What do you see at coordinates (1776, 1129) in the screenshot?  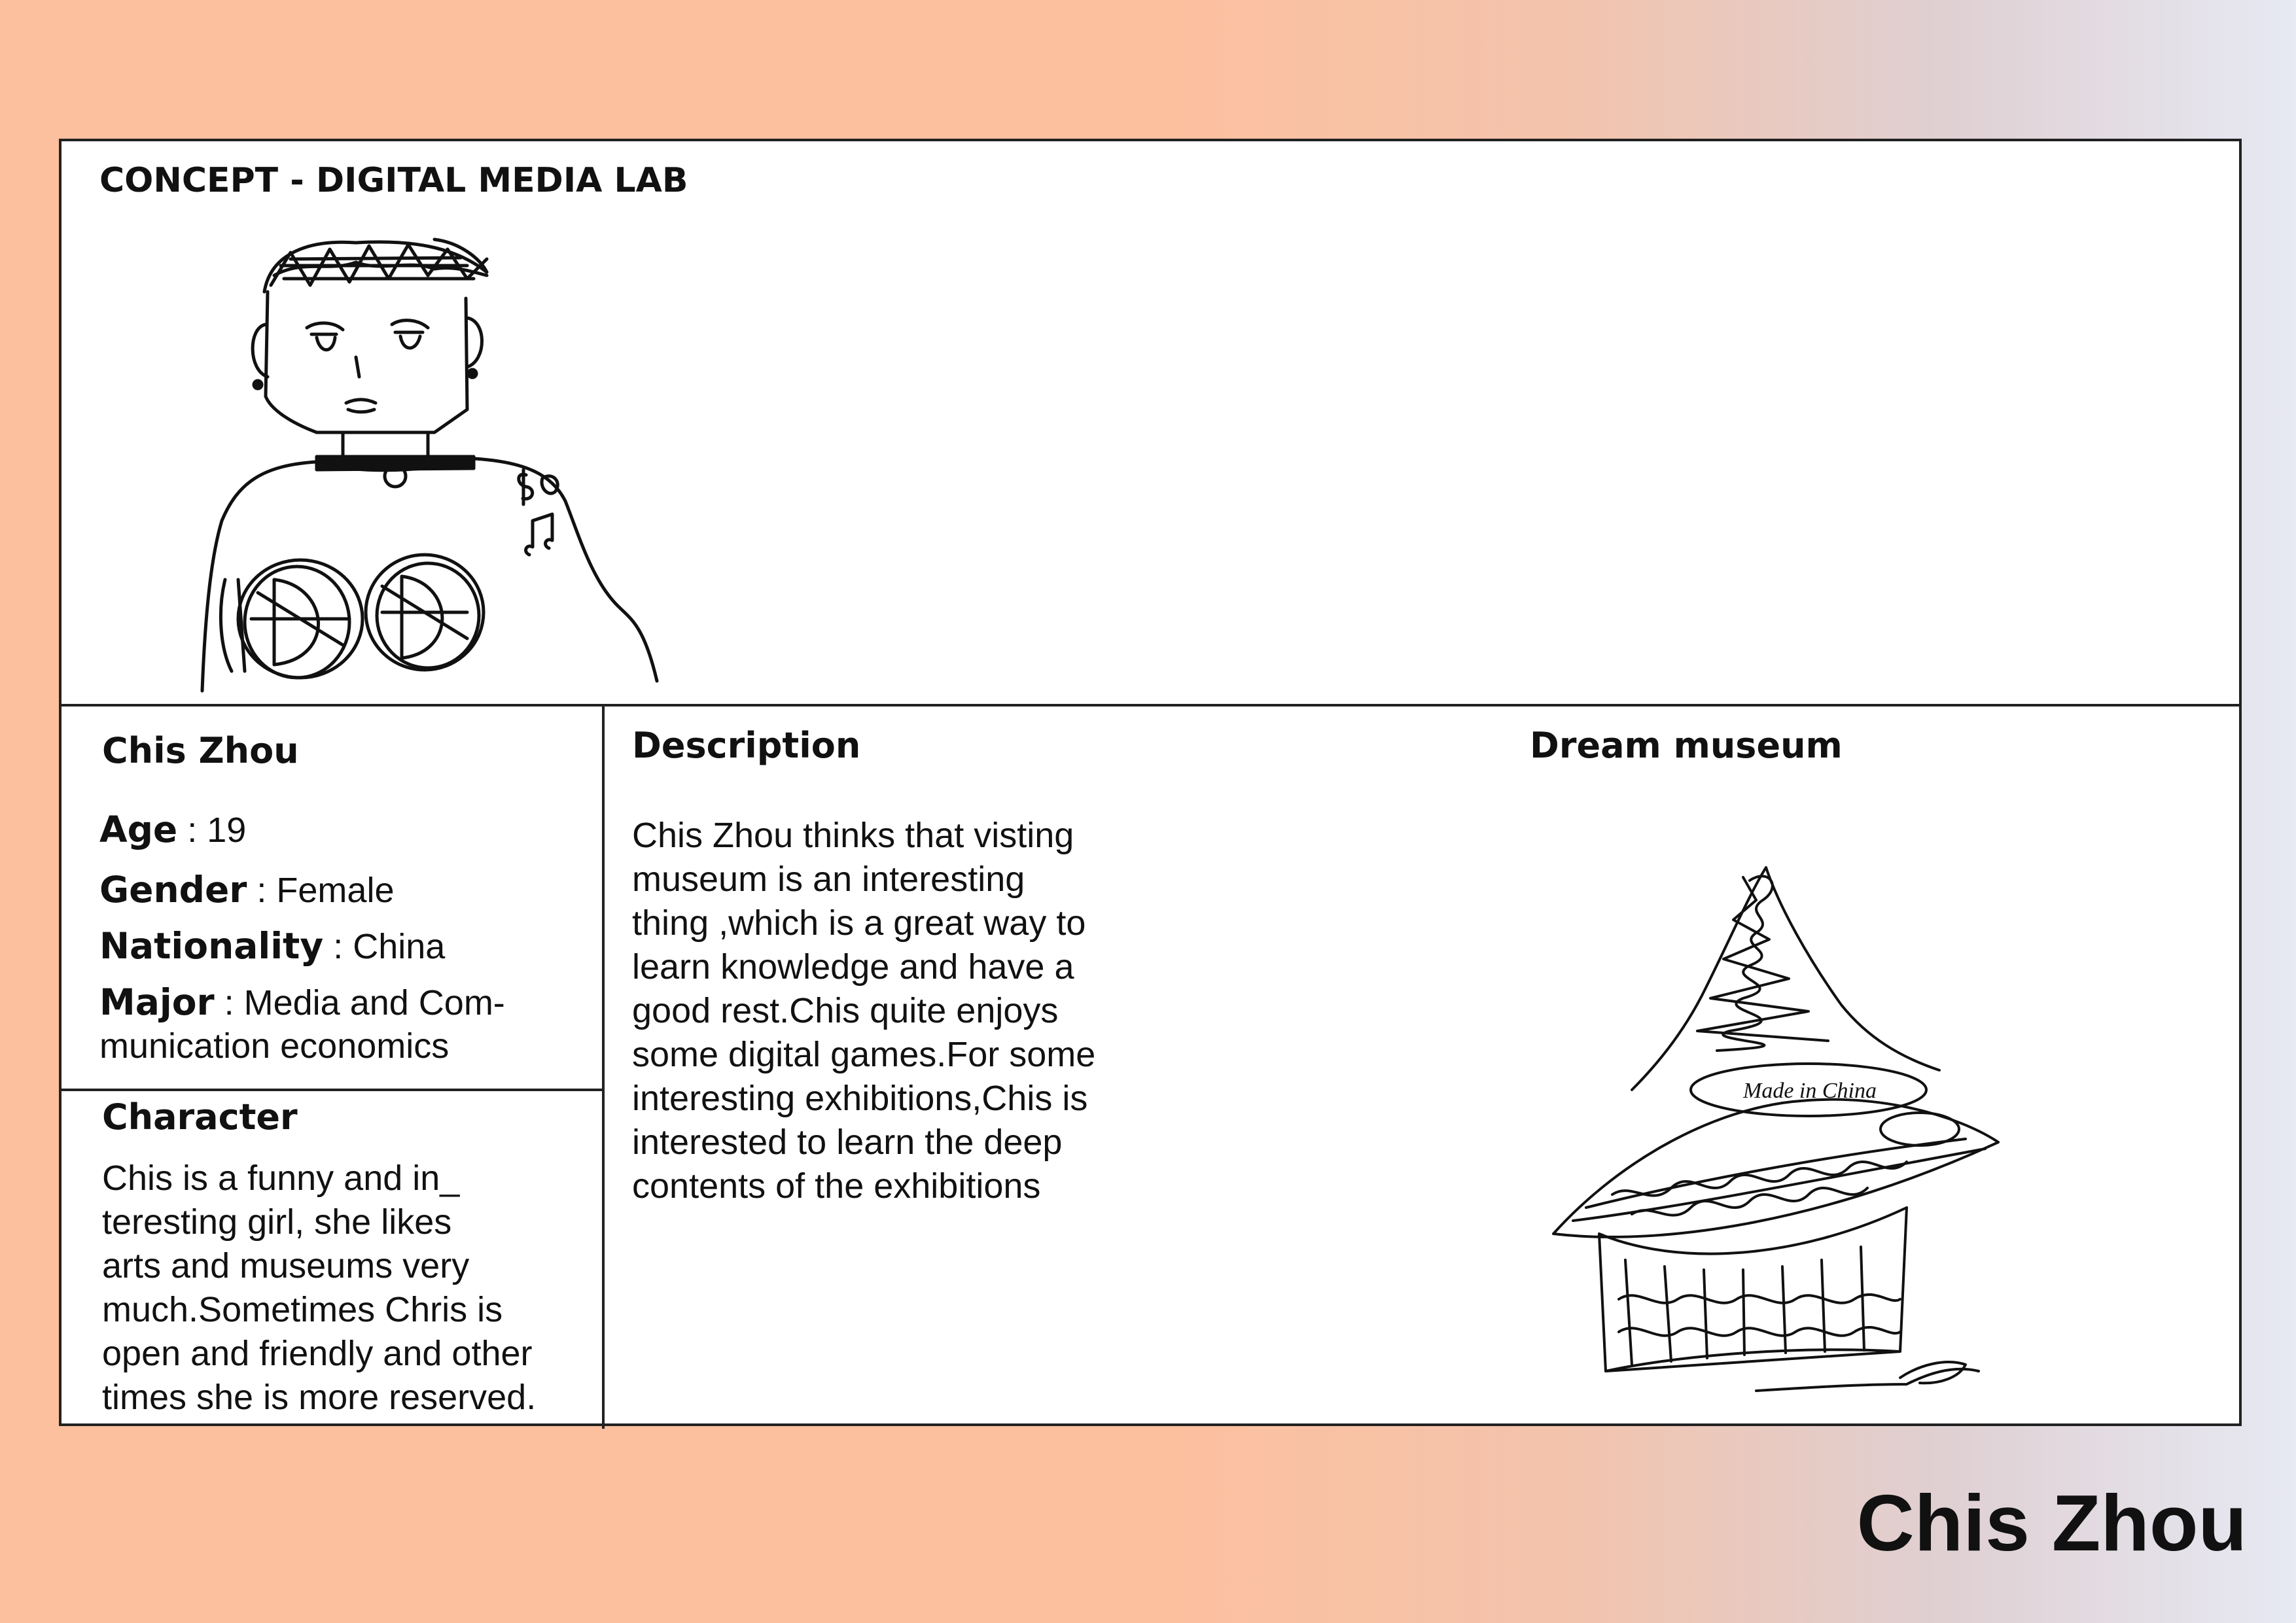 I see `dream-museum-sketch: Made in China` at bounding box center [1776, 1129].